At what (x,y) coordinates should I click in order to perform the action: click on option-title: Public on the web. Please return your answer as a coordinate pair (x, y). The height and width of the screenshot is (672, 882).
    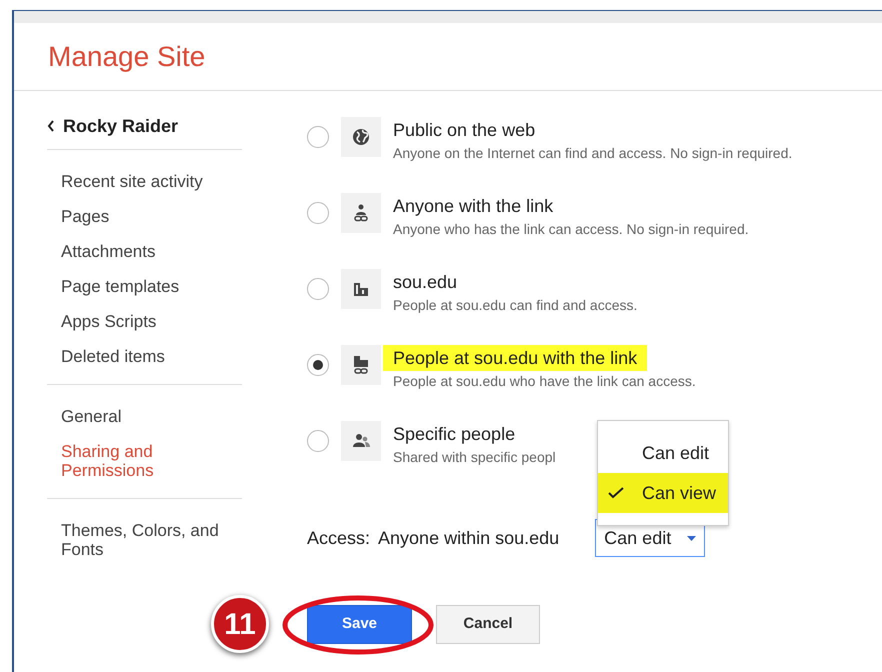
    Looking at the image, I should click on (464, 130).